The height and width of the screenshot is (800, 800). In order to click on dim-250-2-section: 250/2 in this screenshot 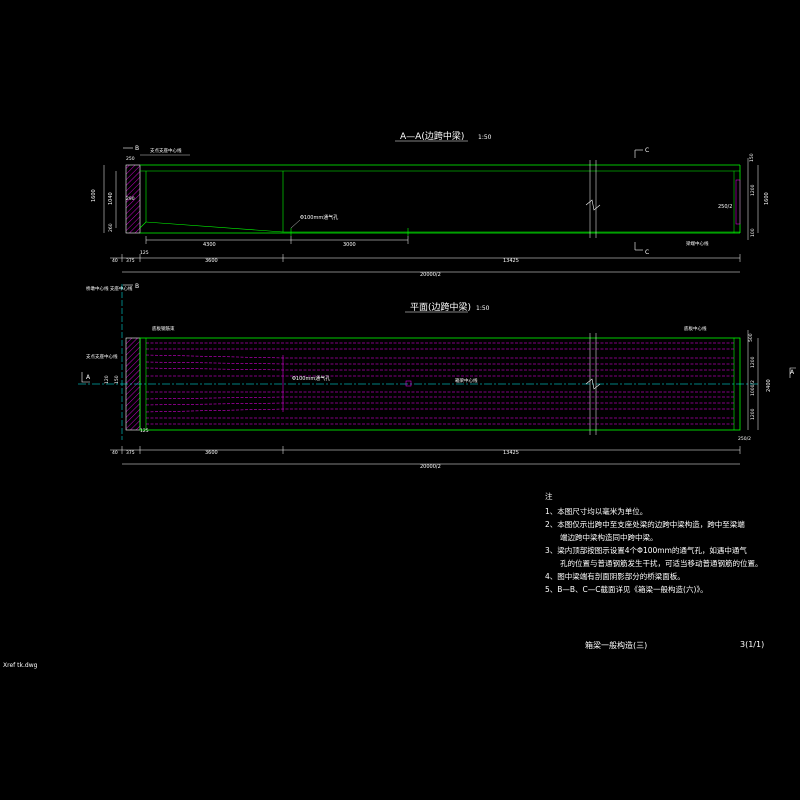, I will do `click(725, 207)`.